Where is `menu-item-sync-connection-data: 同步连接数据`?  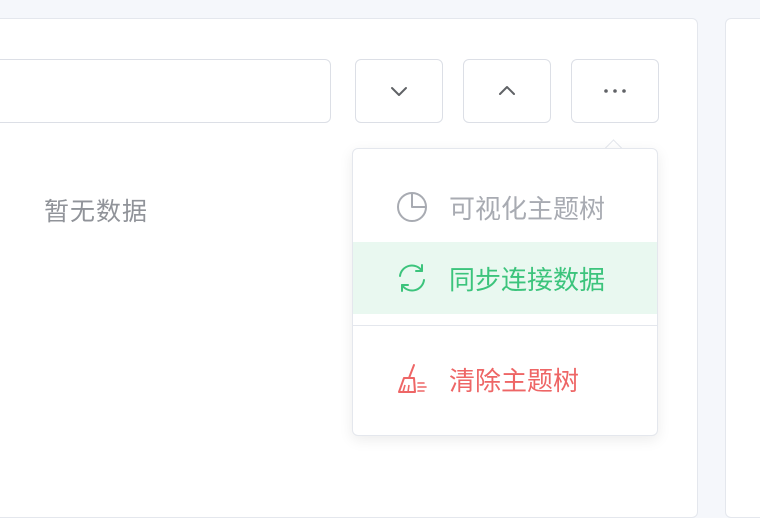
menu-item-sync-connection-data: 同步连接数据 is located at coordinates (505, 278).